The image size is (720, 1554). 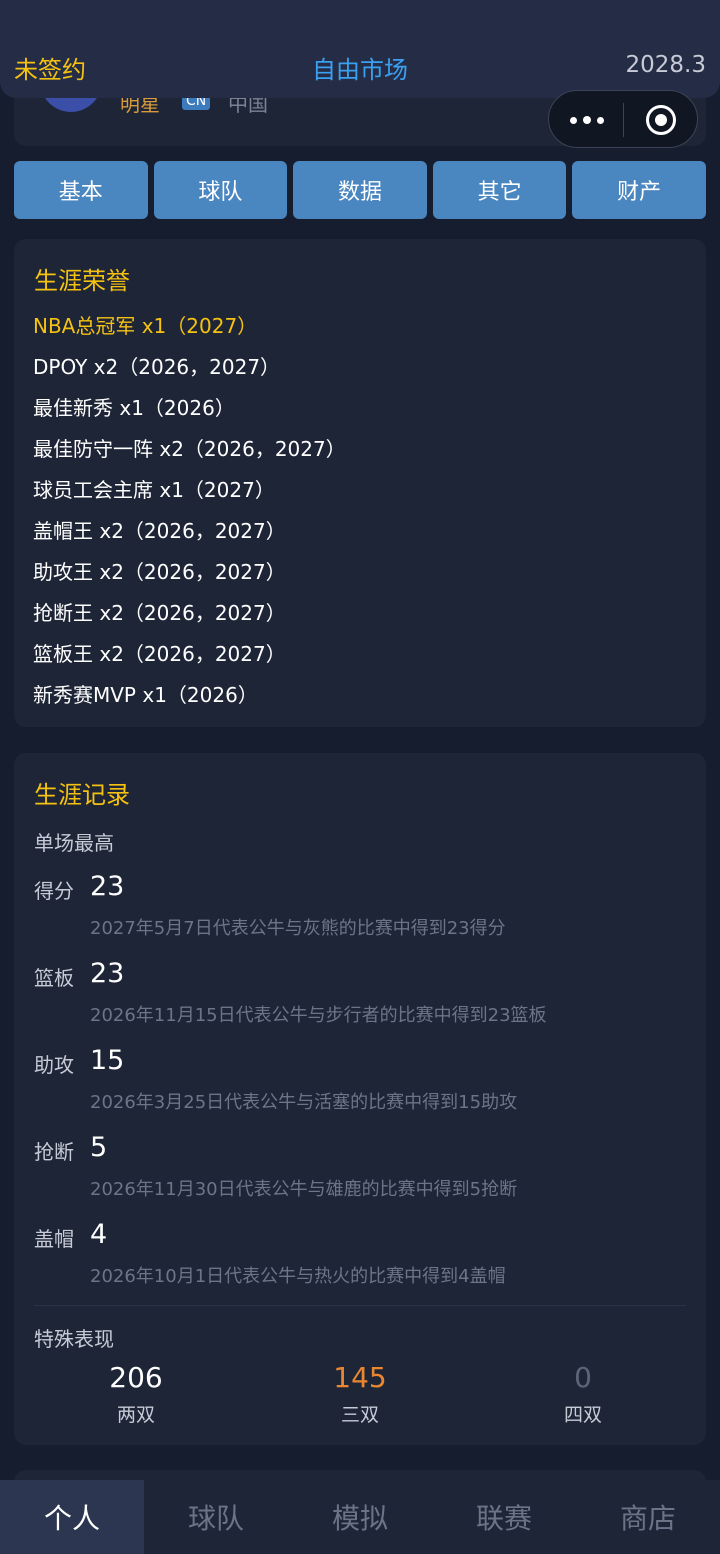 I want to click on record-value-points: 23, so click(x=107, y=886).